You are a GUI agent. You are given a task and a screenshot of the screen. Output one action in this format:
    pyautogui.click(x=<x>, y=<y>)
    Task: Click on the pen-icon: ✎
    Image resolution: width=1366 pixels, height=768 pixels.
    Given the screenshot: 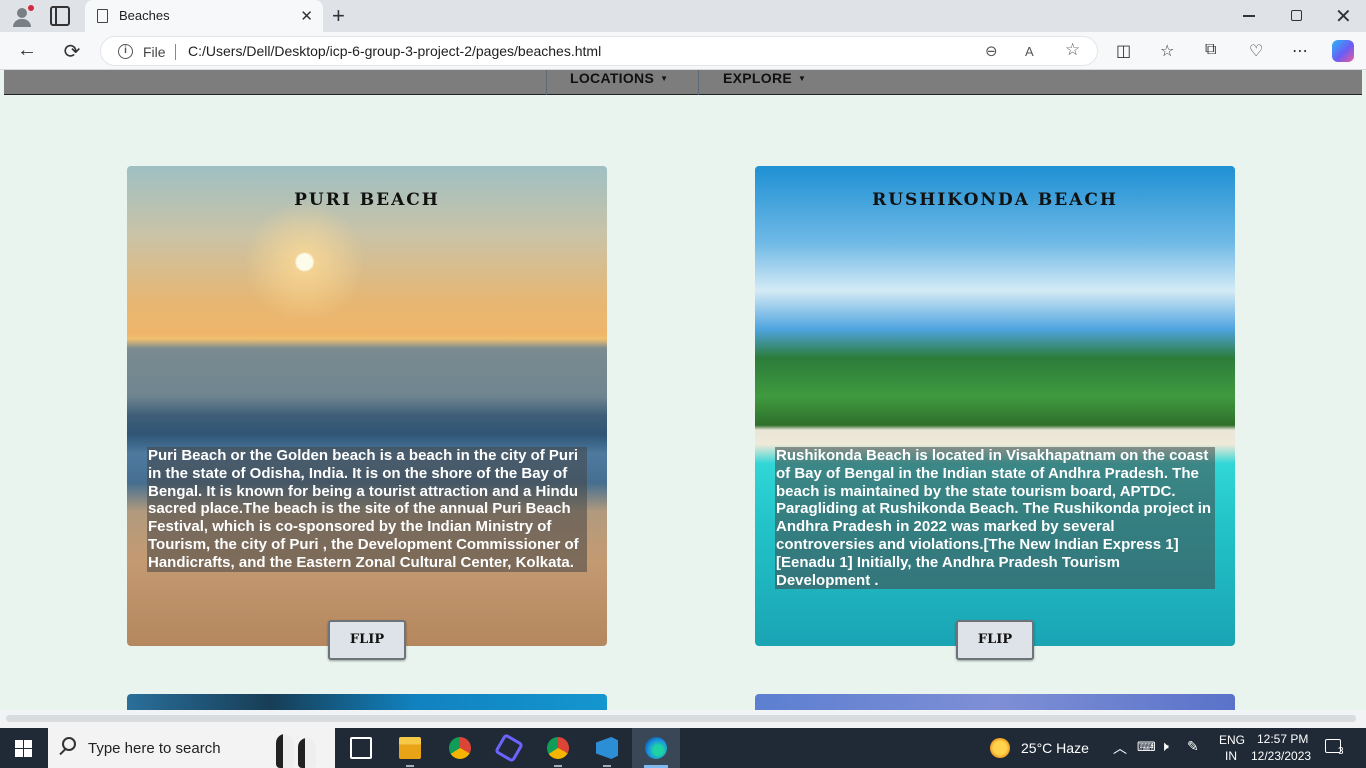 What is the action you would take?
    pyautogui.click(x=1193, y=746)
    